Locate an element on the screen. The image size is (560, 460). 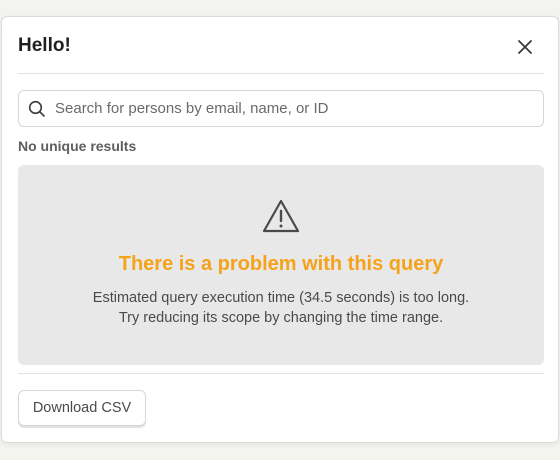
download-csv-button: Download CSV is located at coordinates (82, 408).